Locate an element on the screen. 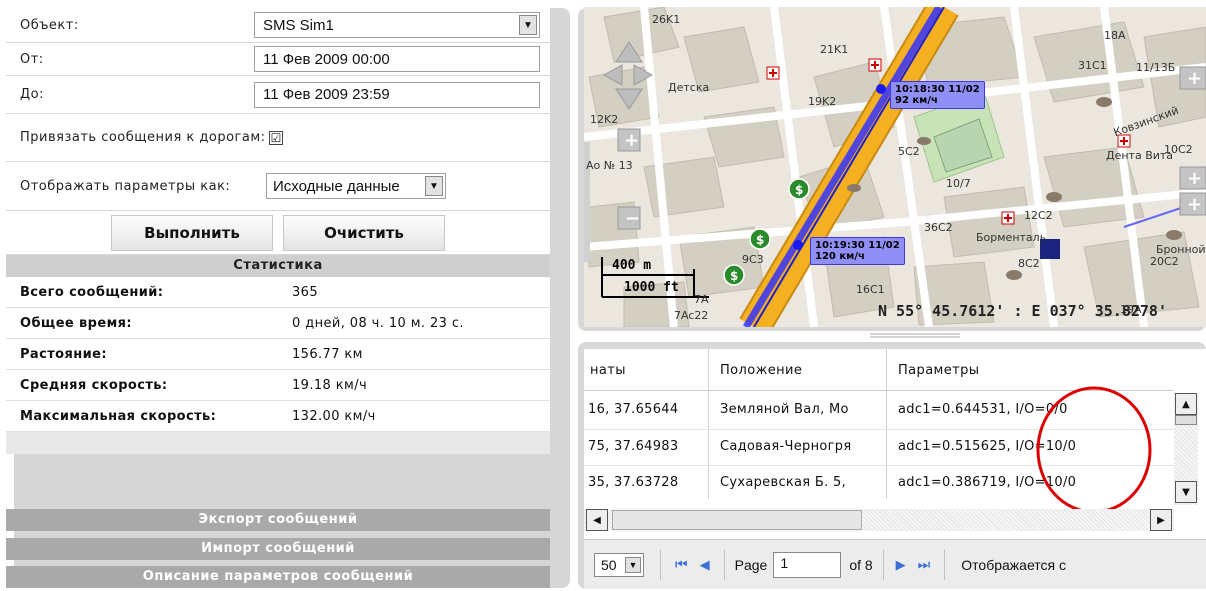  tooltip-time: 10:19:30 11/02 is located at coordinates (857, 245).